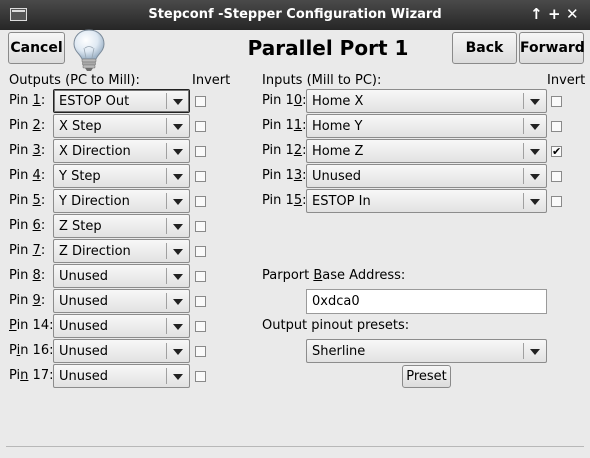 This screenshot has height=458, width=590. What do you see at coordinates (484, 48) in the screenshot?
I see `back-button: Back` at bounding box center [484, 48].